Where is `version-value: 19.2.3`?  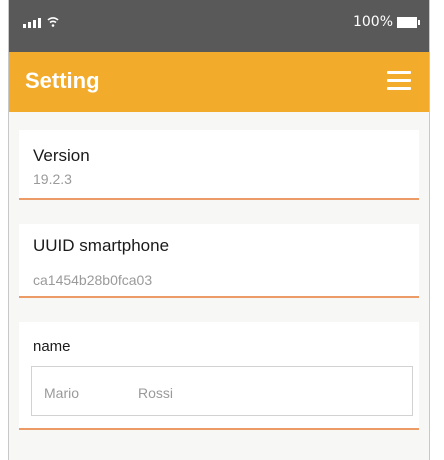
version-value: 19.2.3 is located at coordinates (52, 179).